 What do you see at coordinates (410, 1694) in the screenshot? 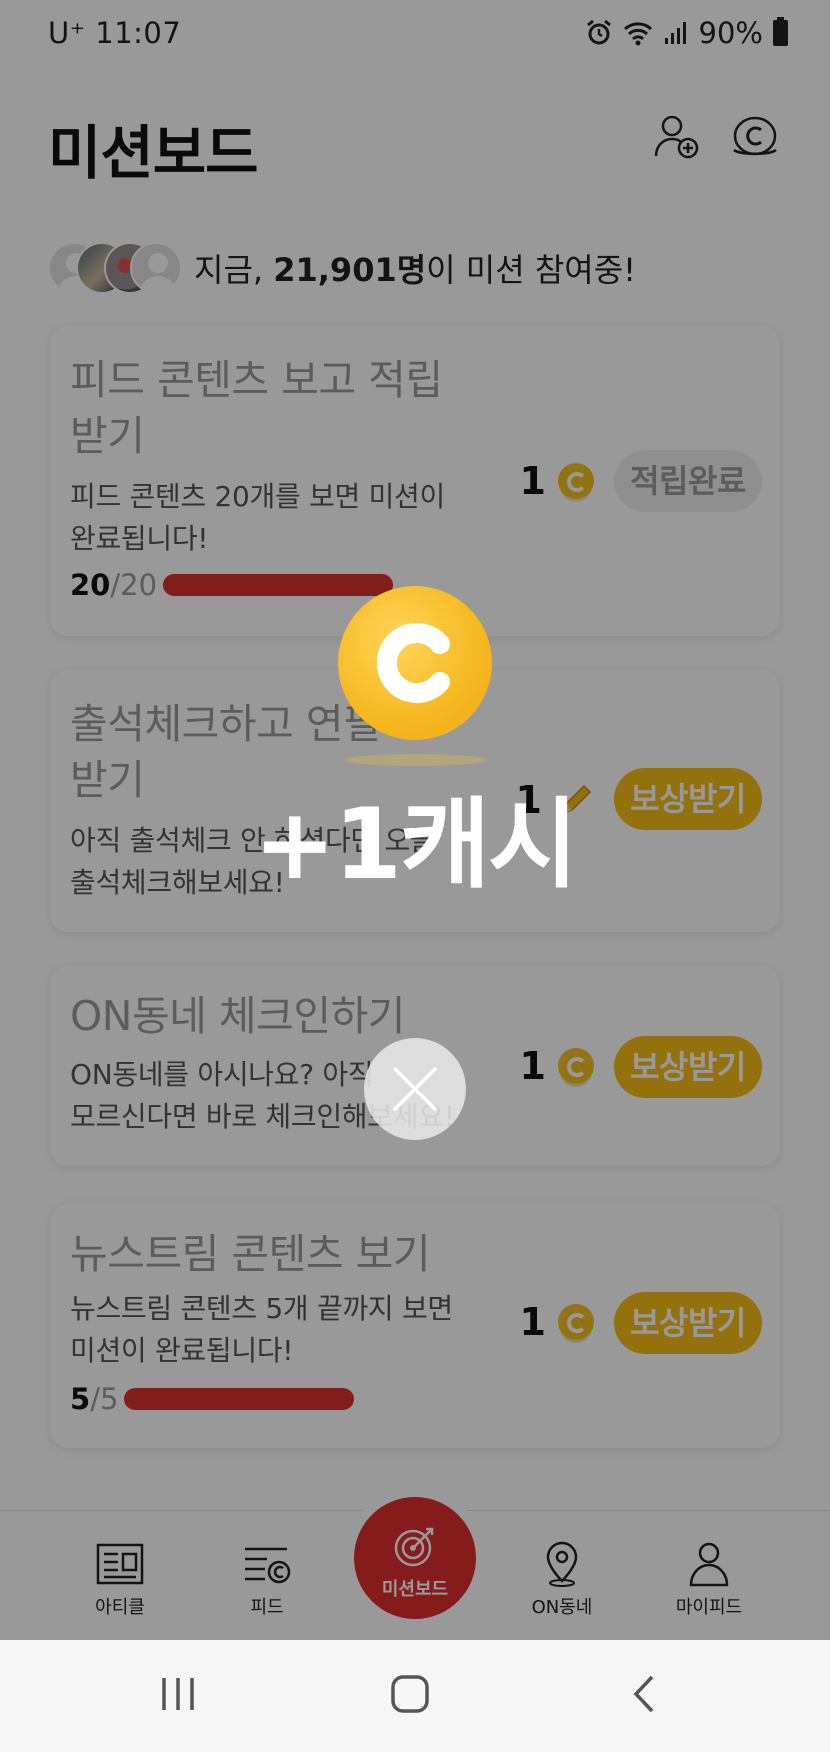
I see `home-icon` at bounding box center [410, 1694].